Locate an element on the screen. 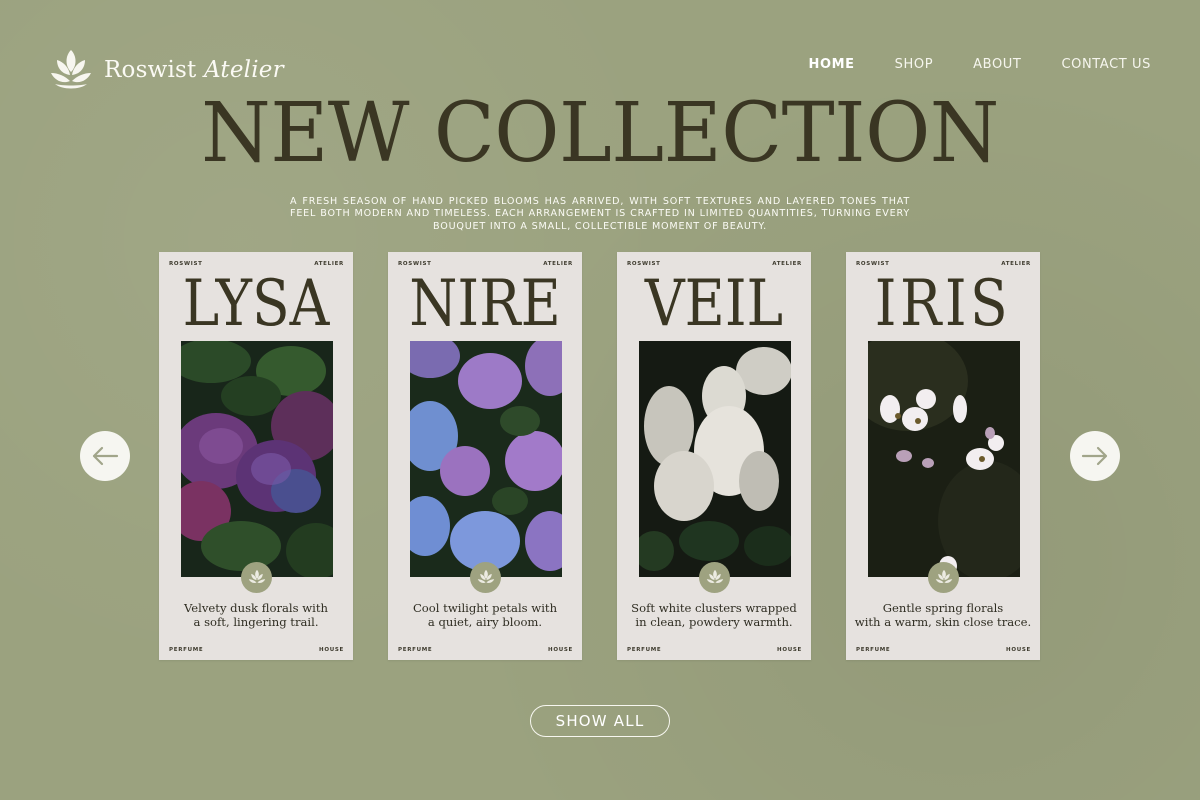 This screenshot has width=1200, height=800. carousel-prev-button is located at coordinates (105, 456).